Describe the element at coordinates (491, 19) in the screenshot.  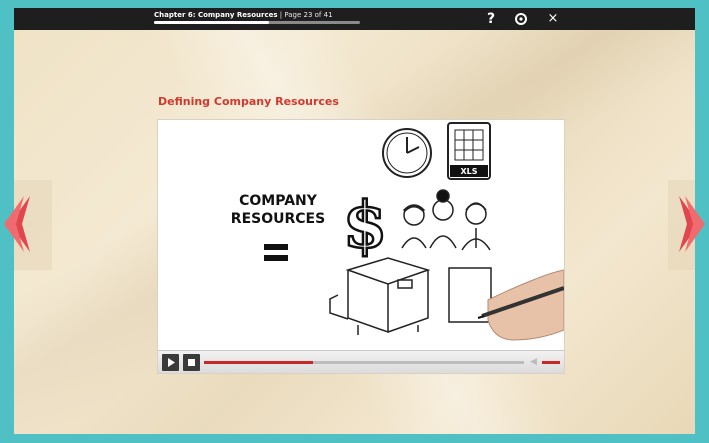
I see `help-button: ?` at that location.